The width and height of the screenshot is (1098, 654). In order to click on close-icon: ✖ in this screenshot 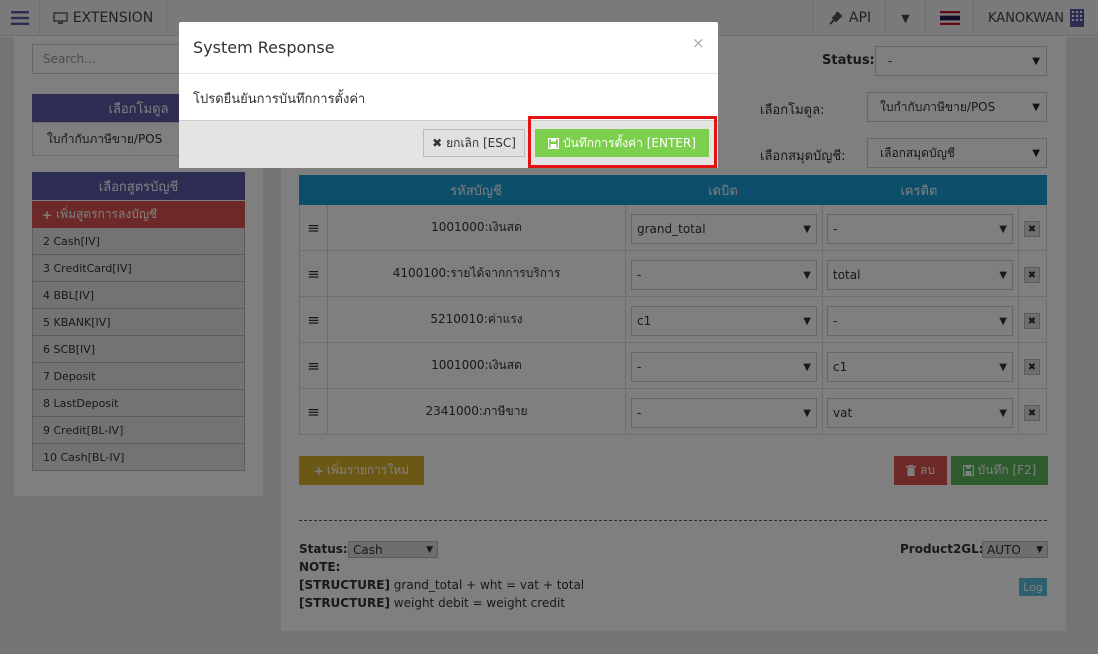, I will do `click(437, 143)`.